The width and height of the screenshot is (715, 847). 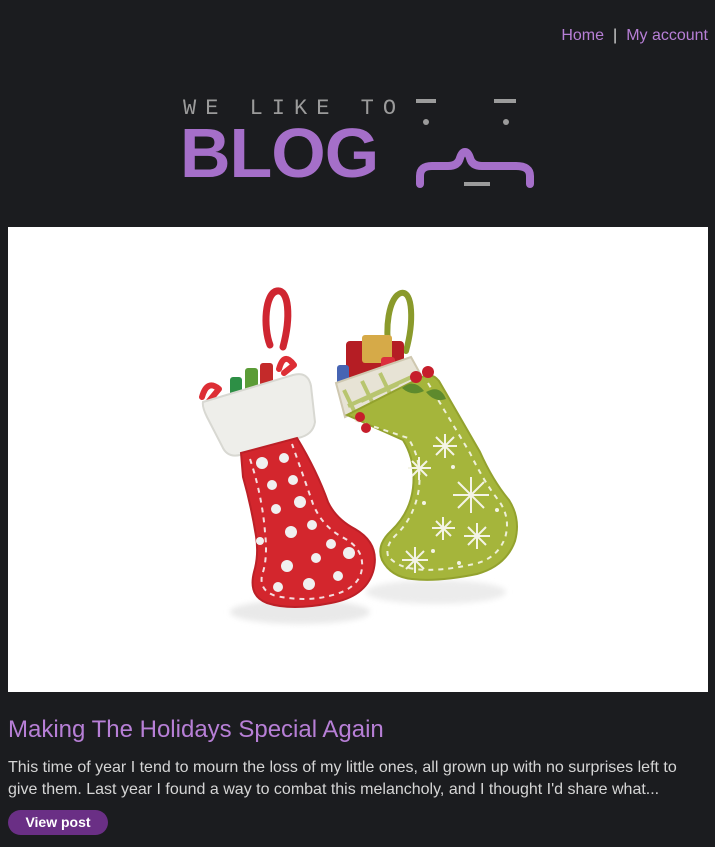 What do you see at coordinates (279, 153) in the screenshot?
I see `logo-wordmark: BLOG` at bounding box center [279, 153].